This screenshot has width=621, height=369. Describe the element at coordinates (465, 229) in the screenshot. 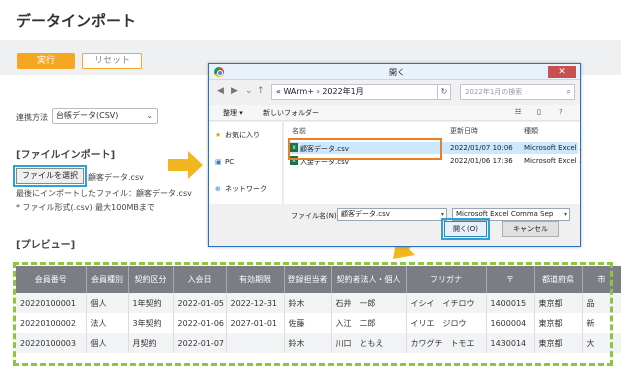

I see `open-button: 開く(O)` at that location.